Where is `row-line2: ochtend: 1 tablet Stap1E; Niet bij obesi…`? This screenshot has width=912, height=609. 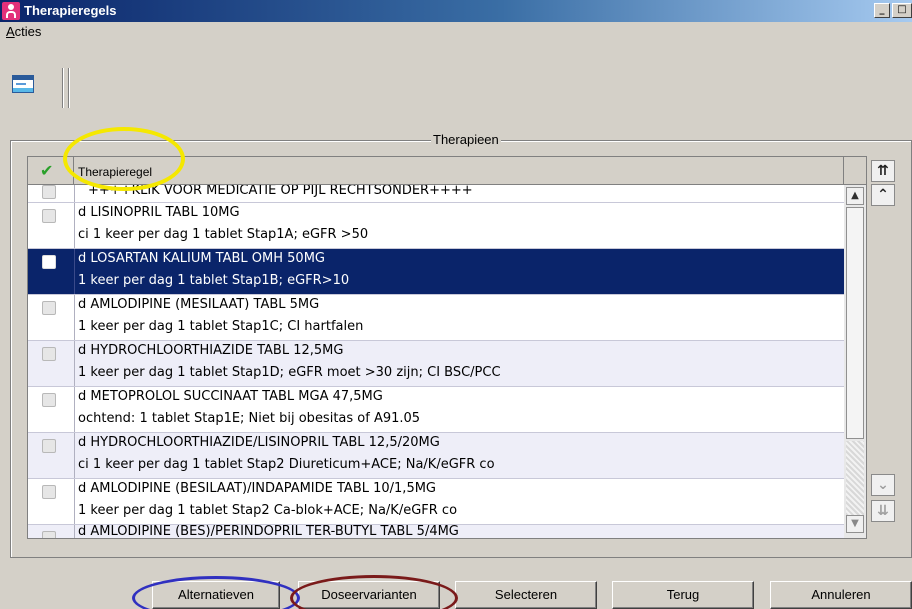 row-line2: ochtend: 1 tablet Stap1E; Niet bij obesi… is located at coordinates (249, 418).